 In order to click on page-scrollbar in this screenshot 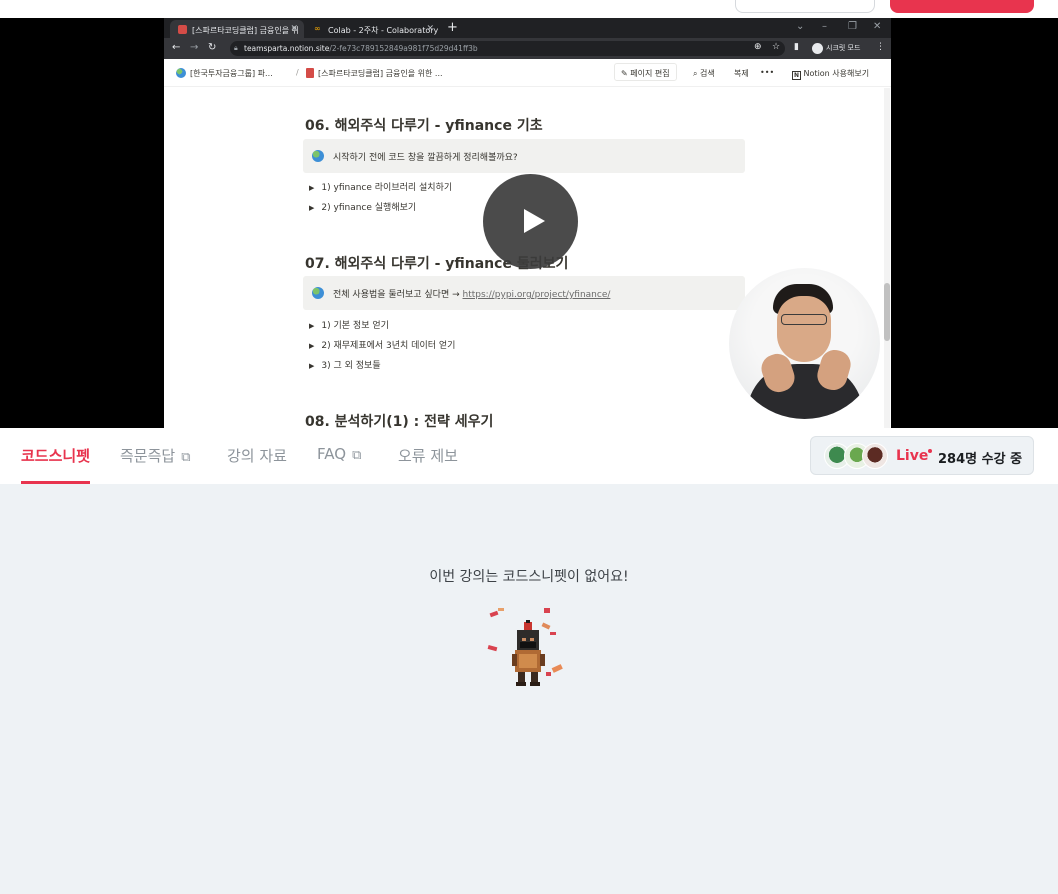, I will do `click(887, 258)`.